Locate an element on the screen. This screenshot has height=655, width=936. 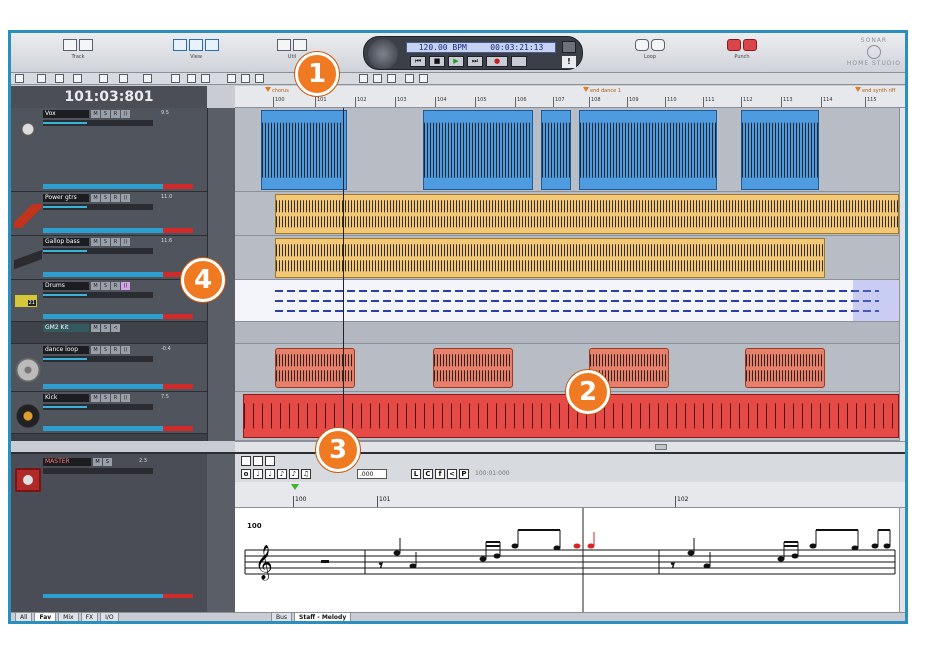
master-solo-button: S is located at coordinates (107, 462).